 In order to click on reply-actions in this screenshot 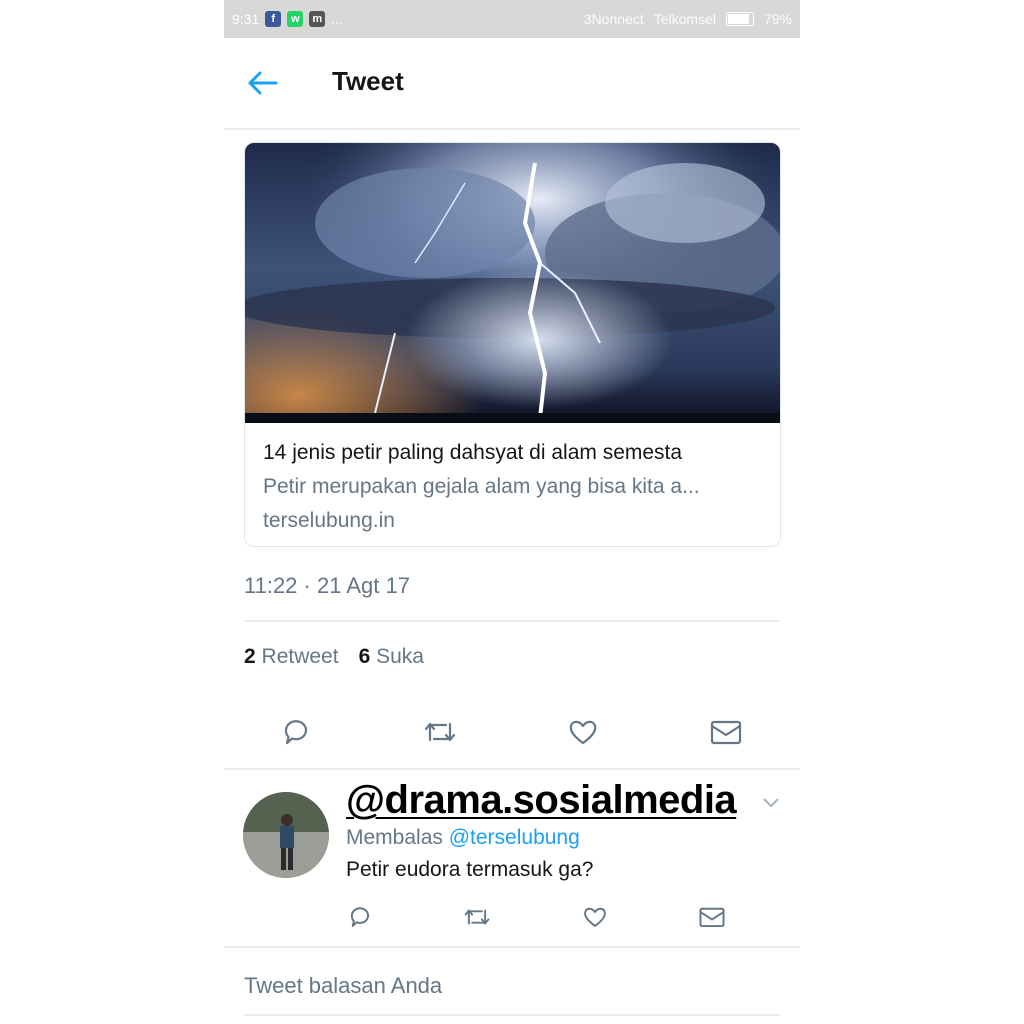, I will do `click(512, 917)`.